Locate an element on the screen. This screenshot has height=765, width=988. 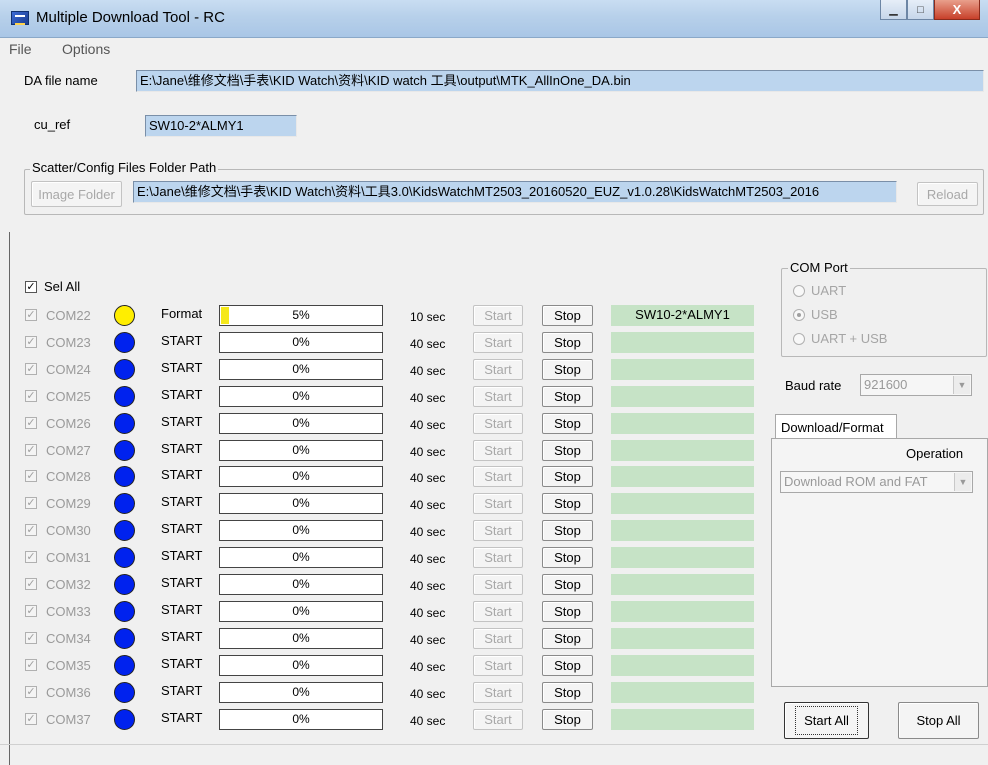
com-label: COM29 is located at coordinates (68, 503).